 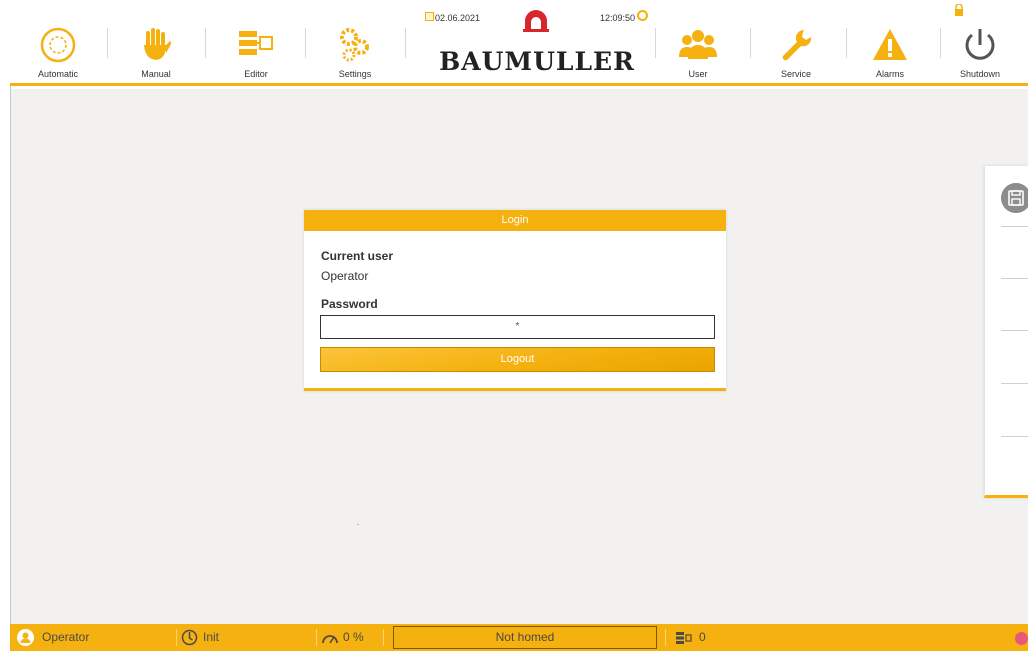 I want to click on nav-manual-button: Manual, so click(x=156, y=42).